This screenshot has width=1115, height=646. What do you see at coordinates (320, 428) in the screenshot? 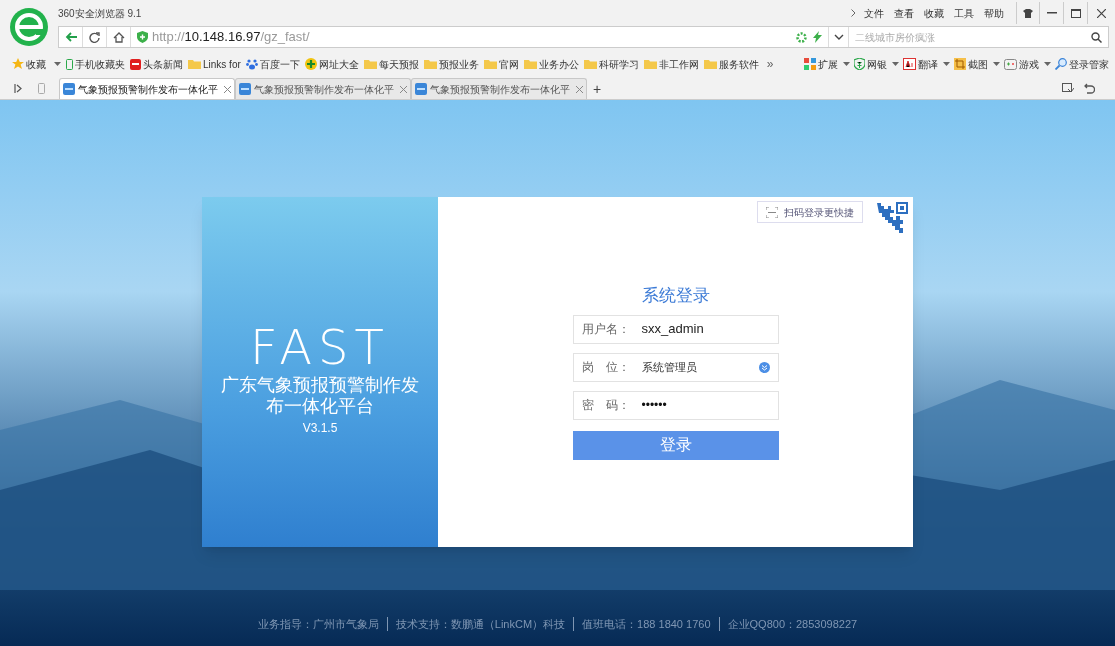
I see `version-label: V3.1.5` at bounding box center [320, 428].